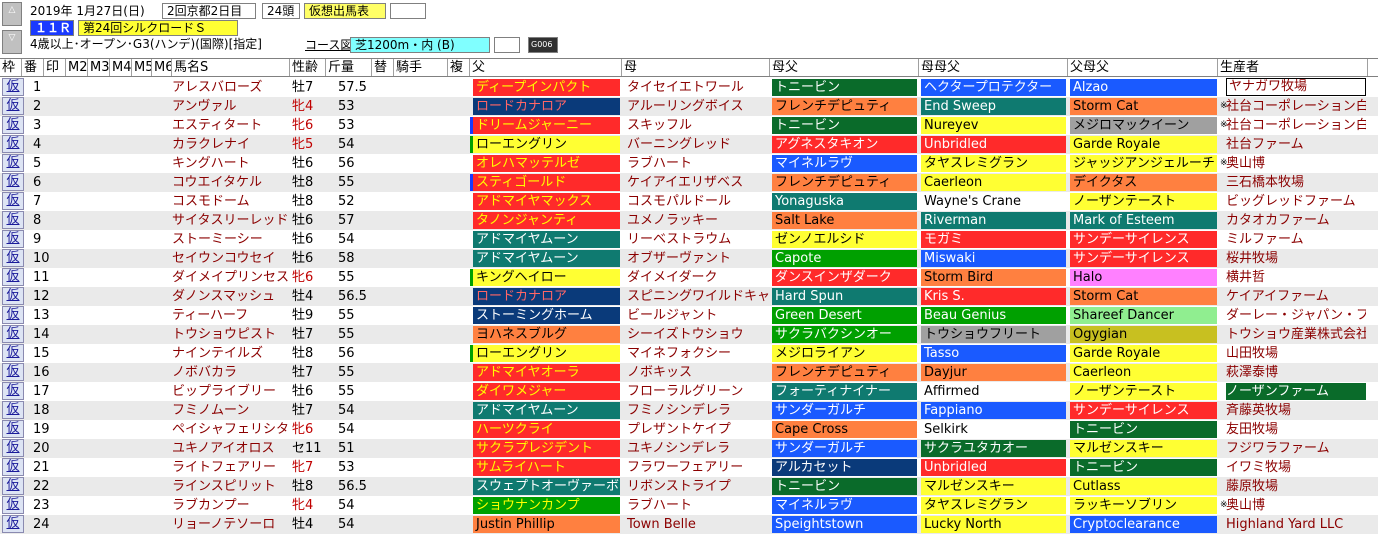  Describe the element at coordinates (546, 448) in the screenshot. I see `sire-cell: サクラプレジデント` at that location.